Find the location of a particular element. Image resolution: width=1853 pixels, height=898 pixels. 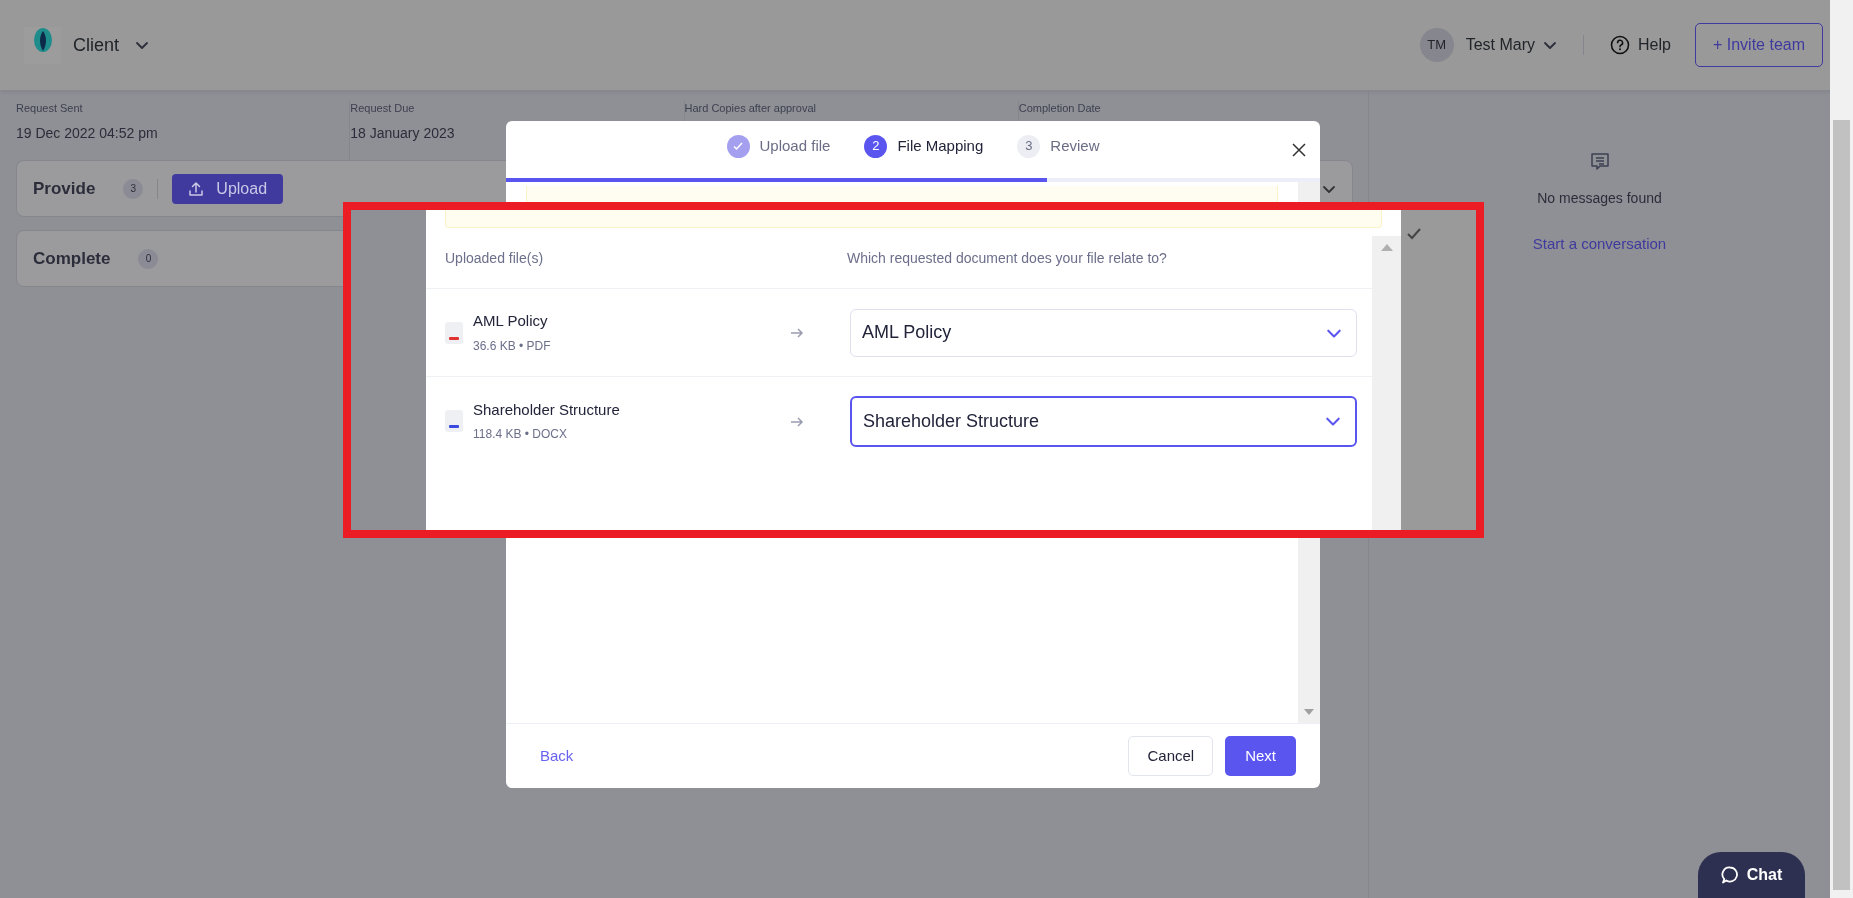

column-header: Which requested document does your file relate to? is located at coordinates (1007, 258).